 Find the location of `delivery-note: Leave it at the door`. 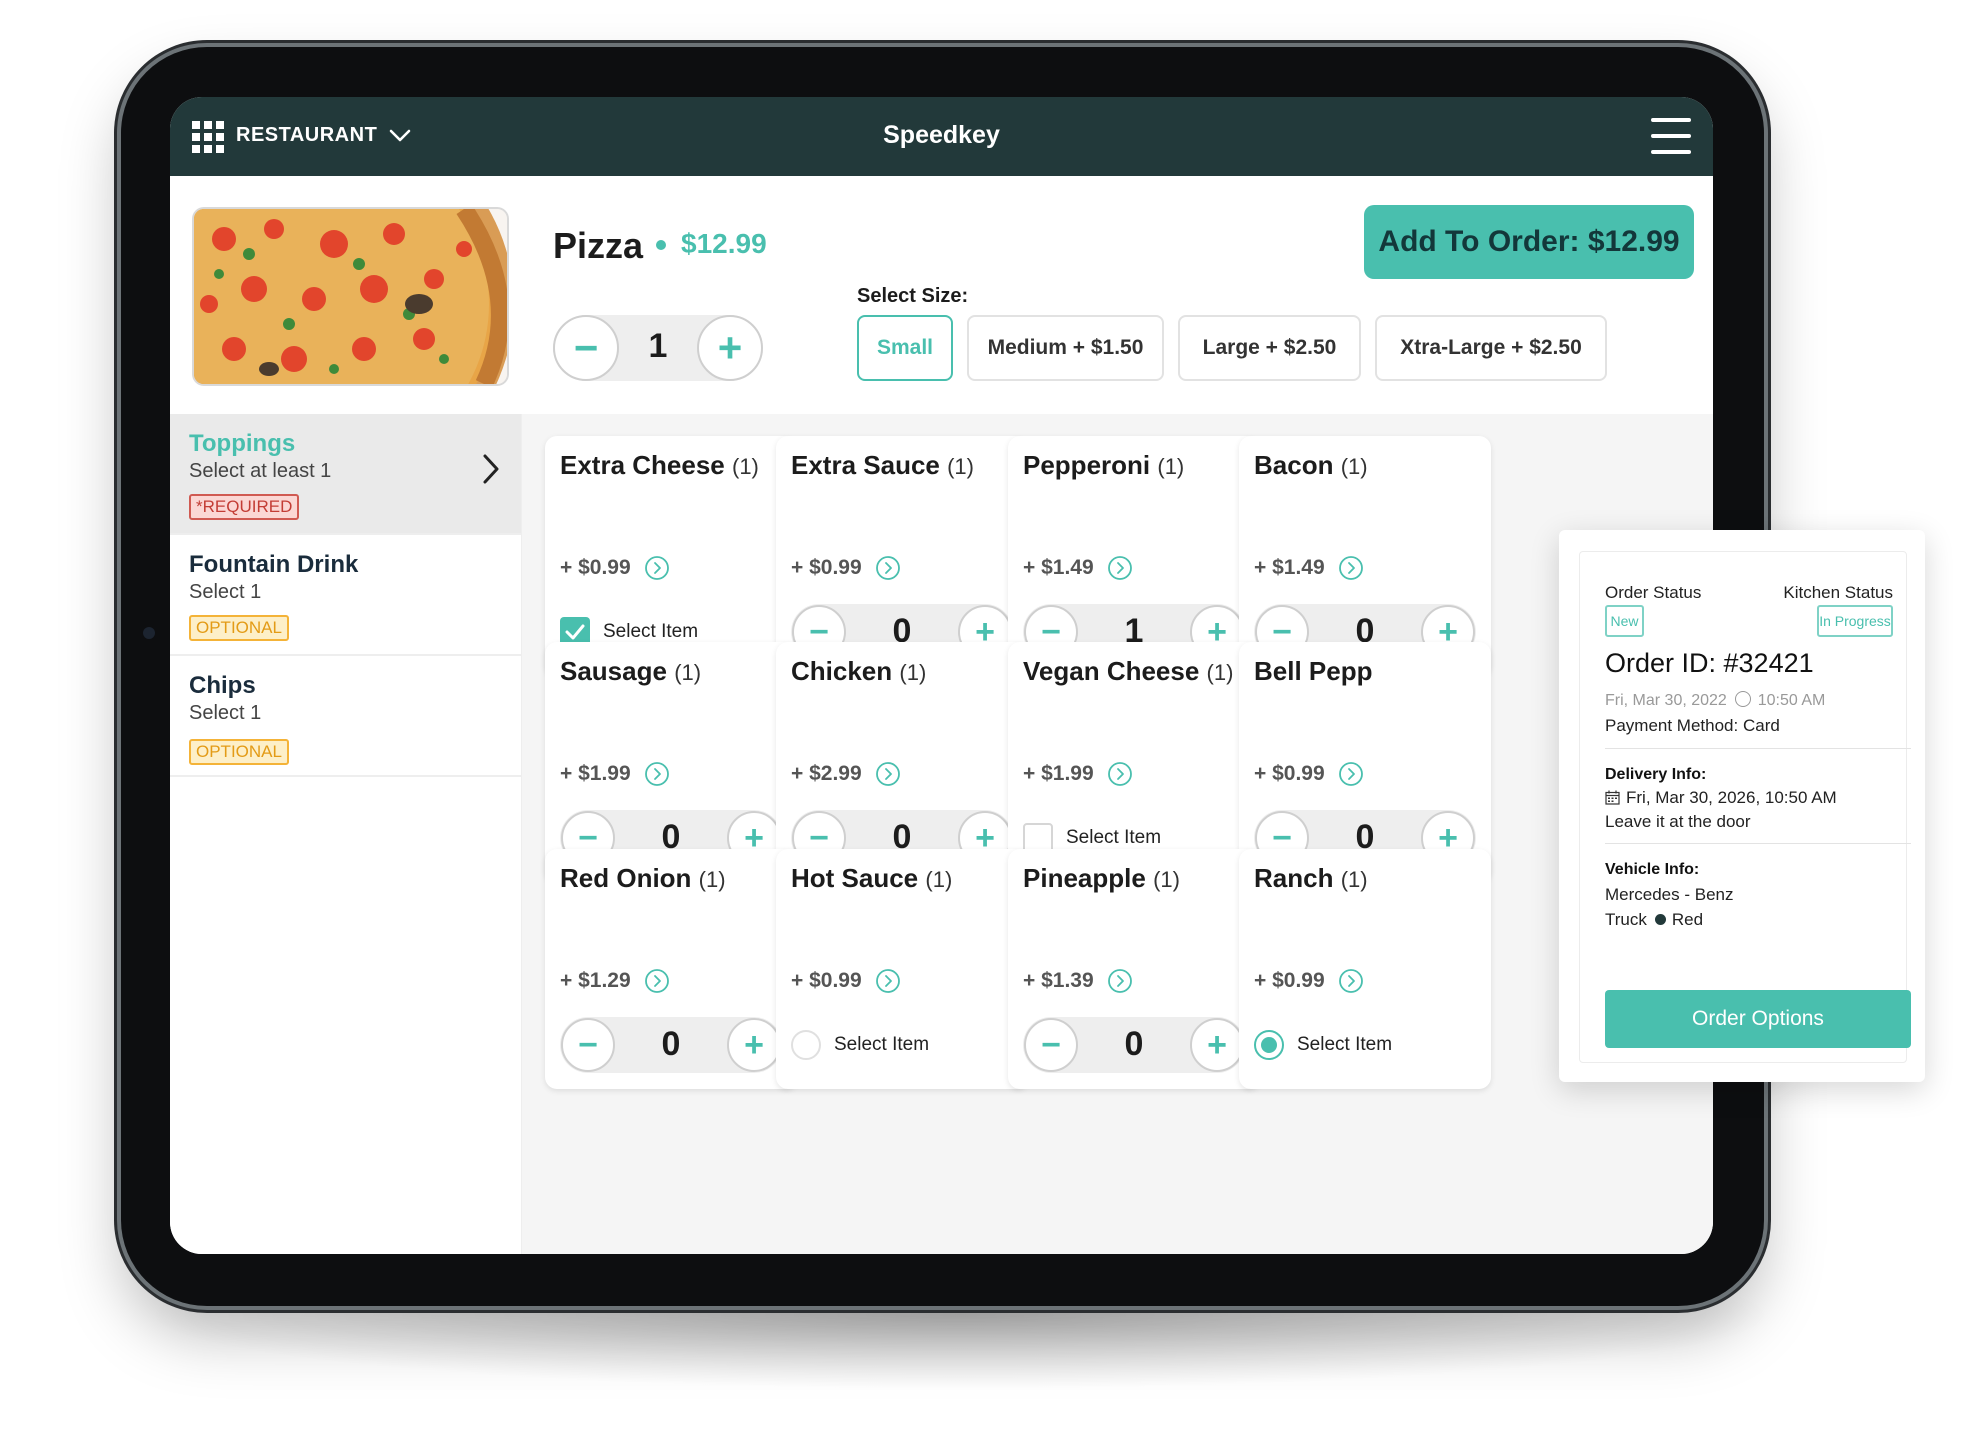

delivery-note: Leave it at the door is located at coordinates (1678, 821).